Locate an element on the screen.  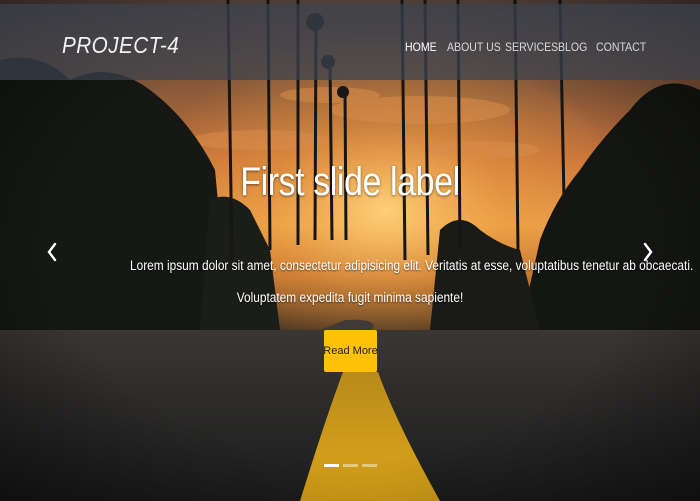
nav-item-contact: CONTACT is located at coordinates (621, 47).